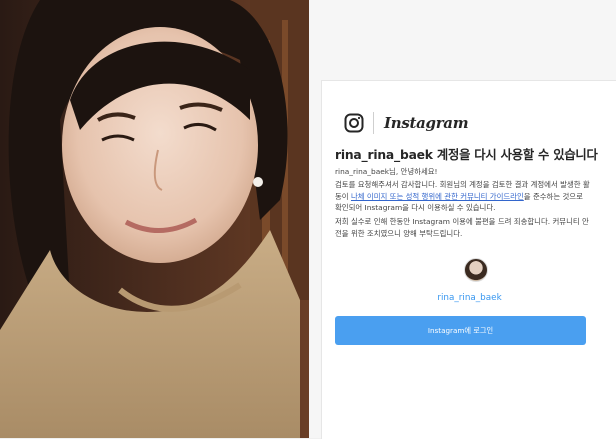 This screenshot has height=439, width=616. I want to click on brand-header: Instagram, so click(406, 123).